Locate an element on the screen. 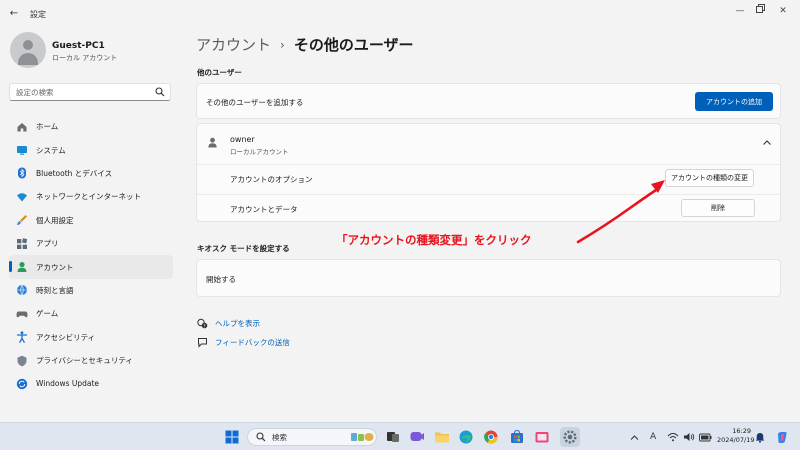 This screenshot has width=800, height=450. maximize-button is located at coordinates (760, 11).